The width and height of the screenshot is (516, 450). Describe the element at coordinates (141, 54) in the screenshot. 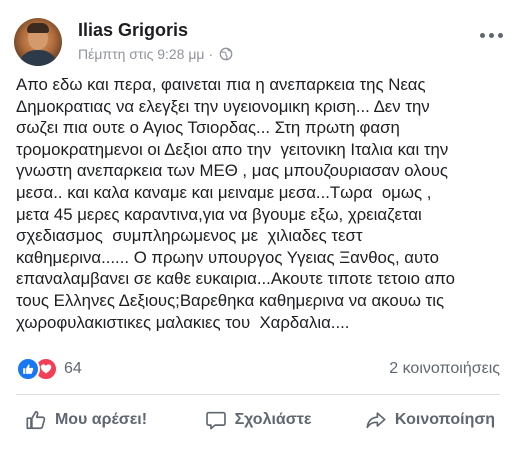

I see `post-timestamp: Πέμπτη στις 9:28 μμ` at that location.